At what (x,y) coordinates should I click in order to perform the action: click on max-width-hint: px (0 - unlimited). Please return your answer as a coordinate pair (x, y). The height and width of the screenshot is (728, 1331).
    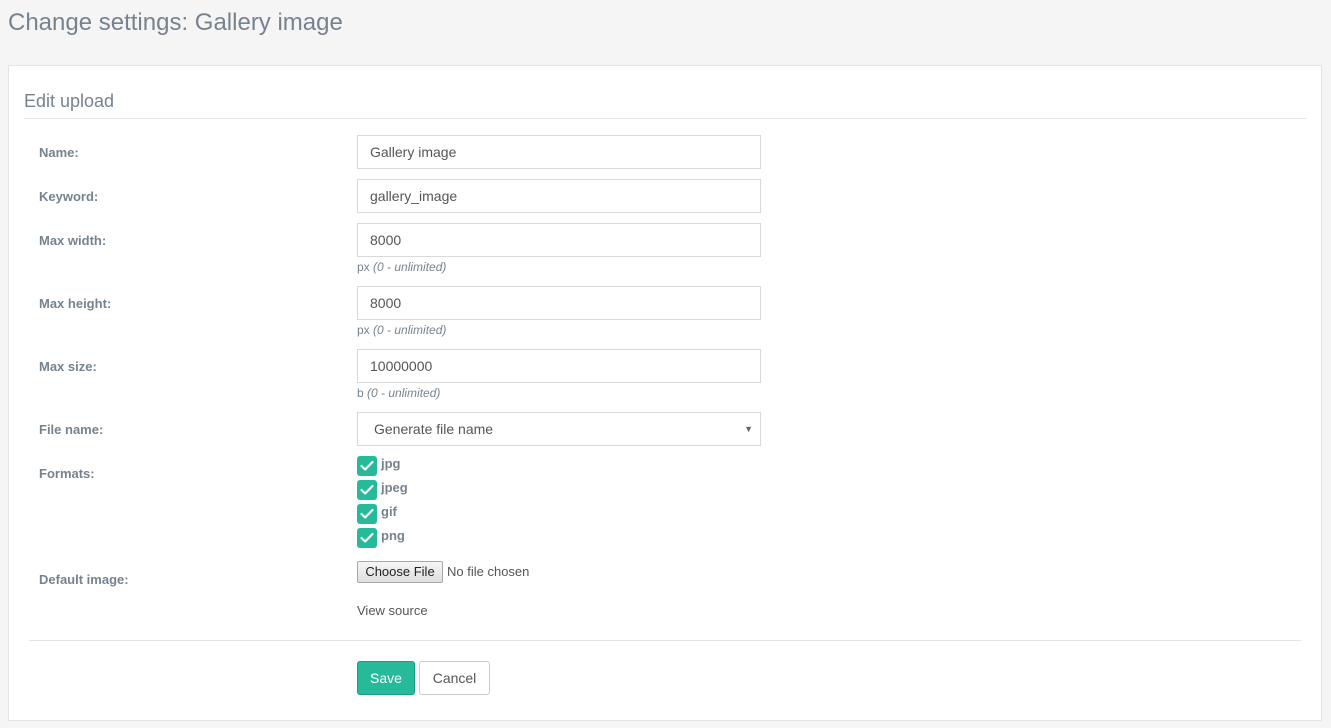
    Looking at the image, I should click on (401, 267).